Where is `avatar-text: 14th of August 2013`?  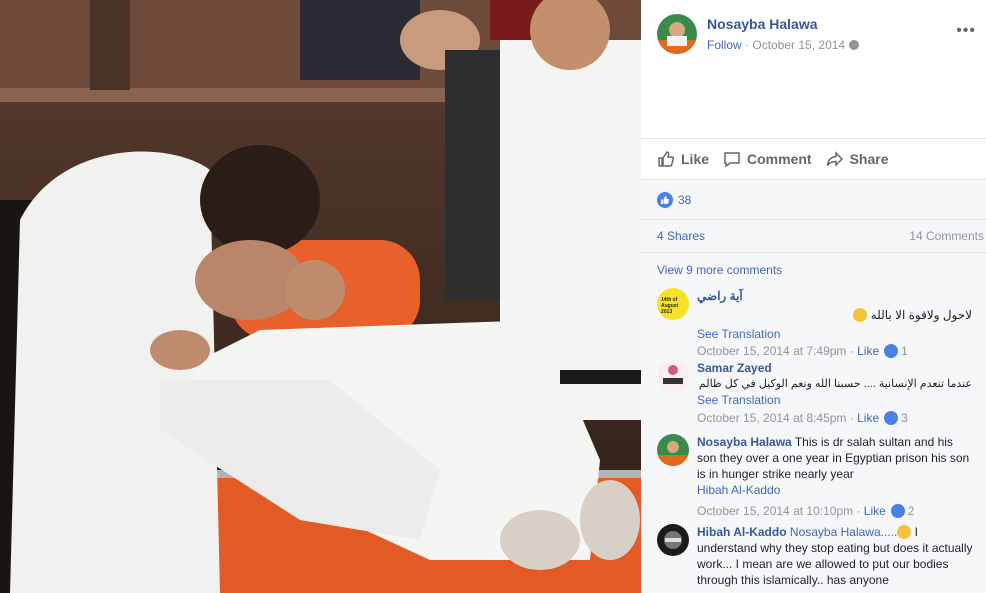
avatar-text: 14th of August 2013 is located at coordinates (670, 306).